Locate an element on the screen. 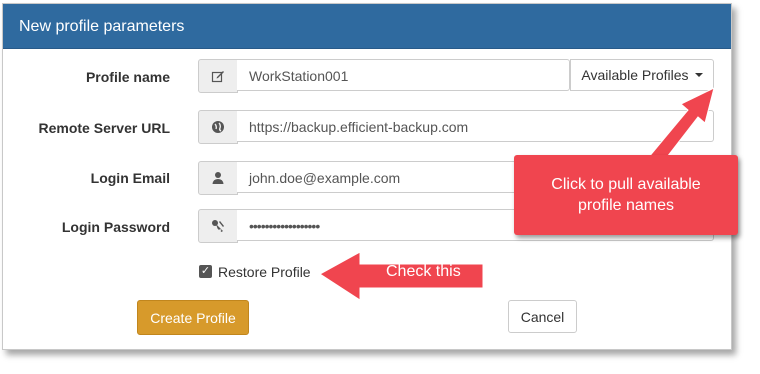 This screenshot has width=760, height=374. login-email-label: Login Email is located at coordinates (130, 178).